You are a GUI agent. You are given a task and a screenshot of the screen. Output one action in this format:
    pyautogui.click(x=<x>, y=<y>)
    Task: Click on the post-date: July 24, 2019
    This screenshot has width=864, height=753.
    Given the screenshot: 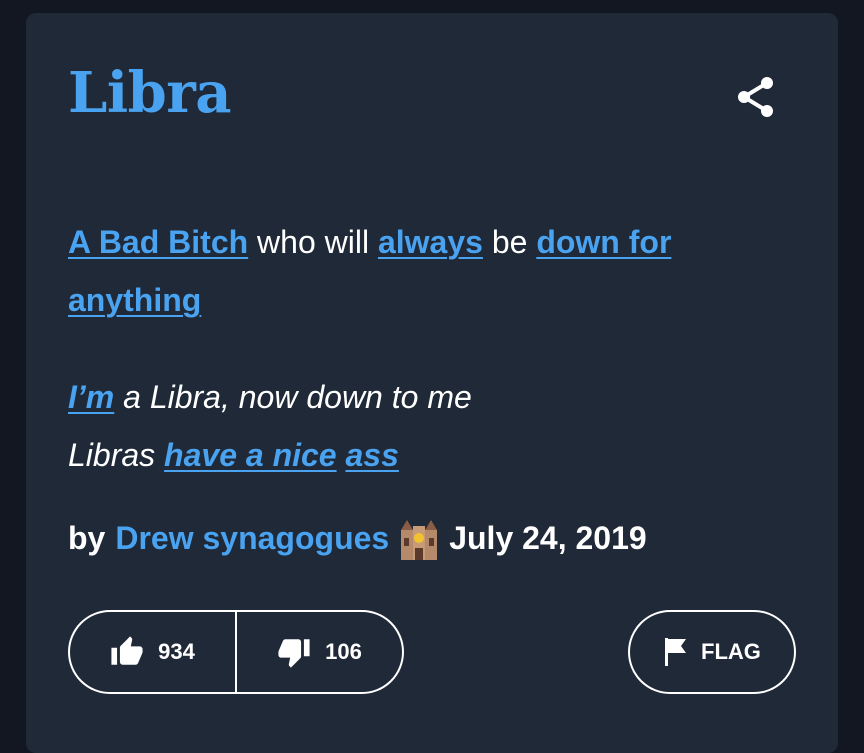 What is the action you would take?
    pyautogui.click(x=548, y=538)
    